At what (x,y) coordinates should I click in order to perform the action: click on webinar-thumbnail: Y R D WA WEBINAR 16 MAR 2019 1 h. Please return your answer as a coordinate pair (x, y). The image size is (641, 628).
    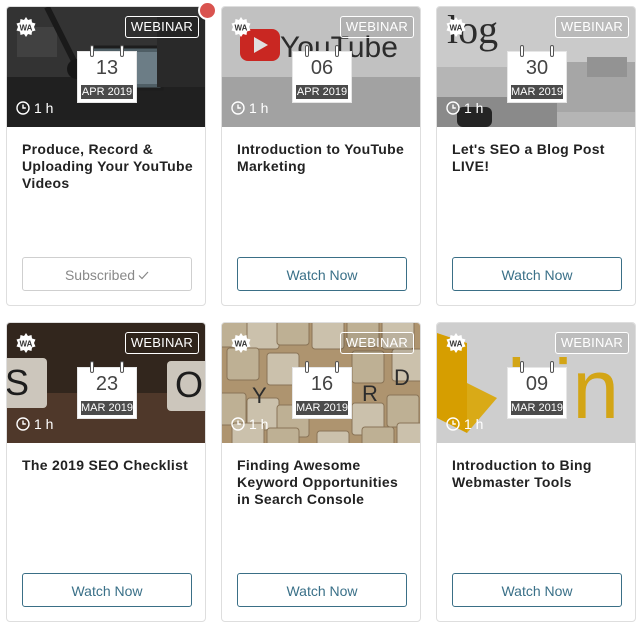
    Looking at the image, I should click on (321, 383).